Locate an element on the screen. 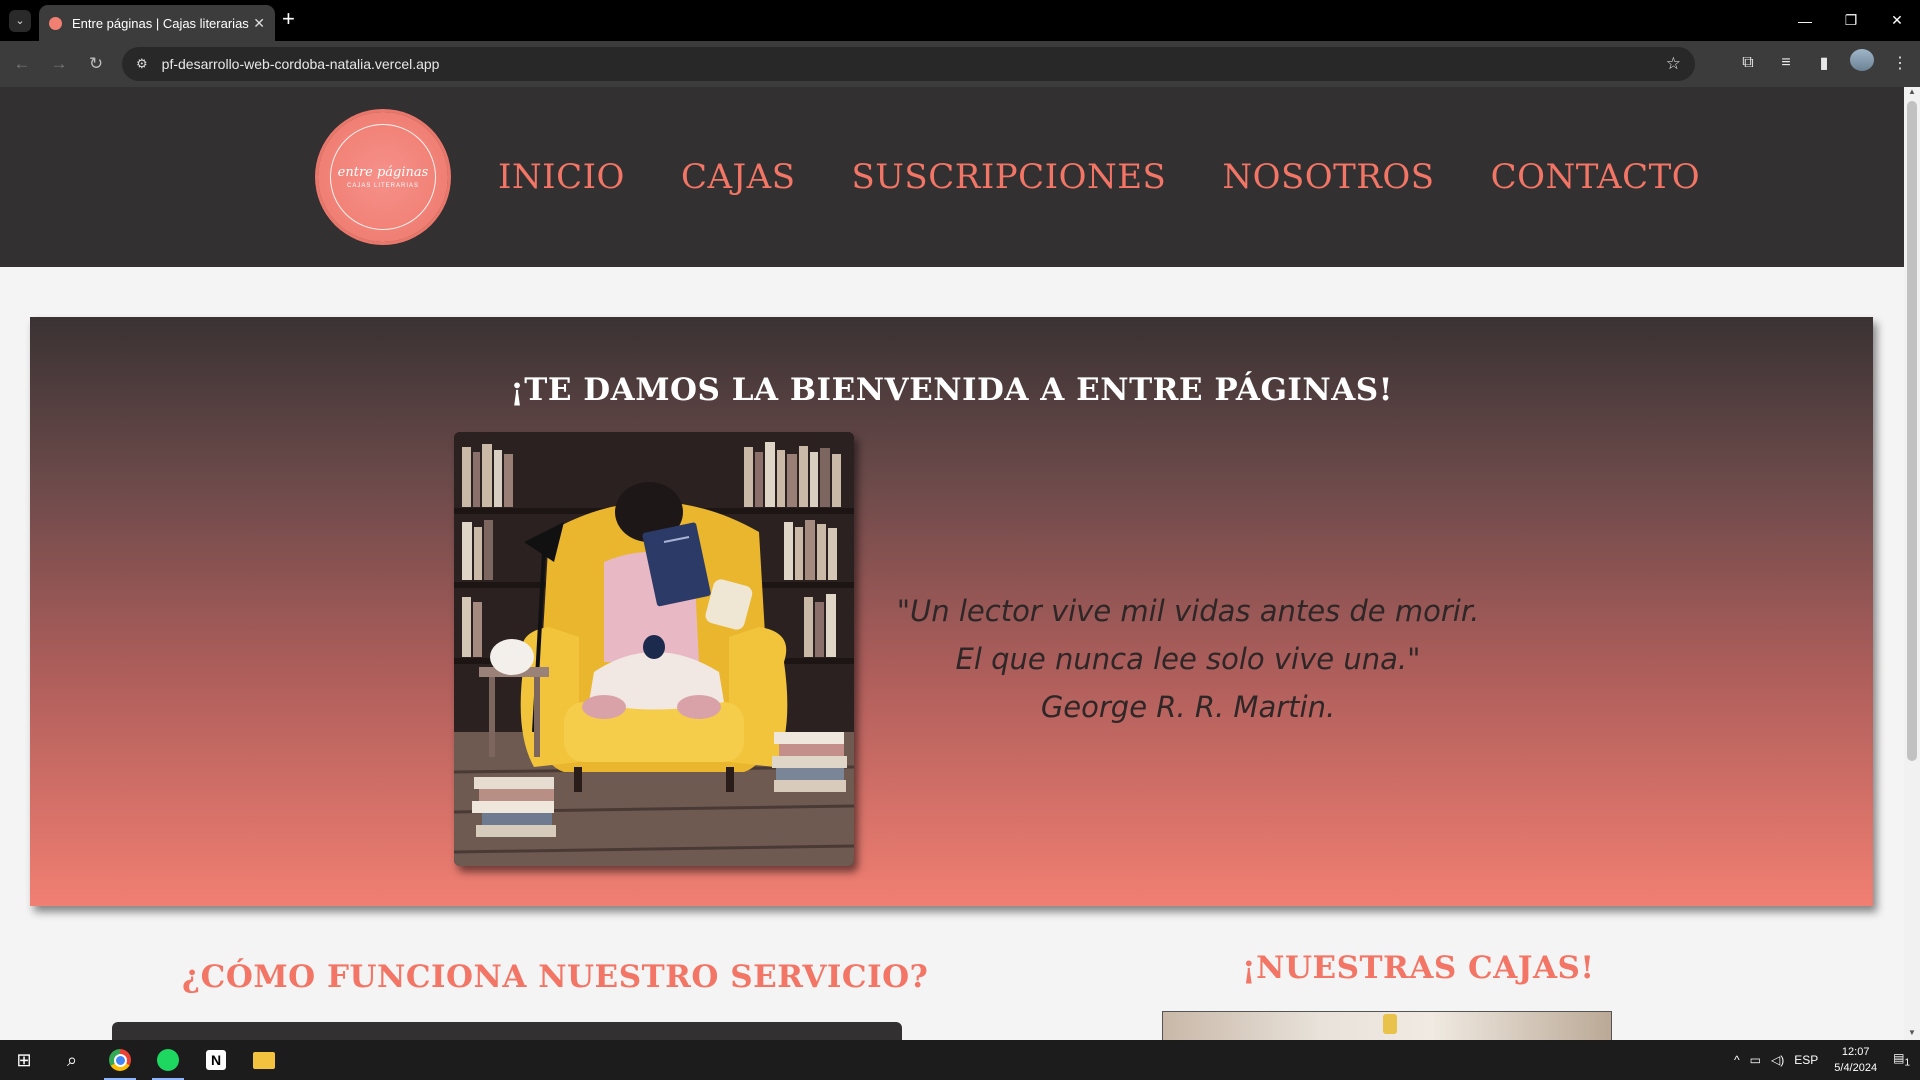  reading-woman-illustration is located at coordinates (654, 649).